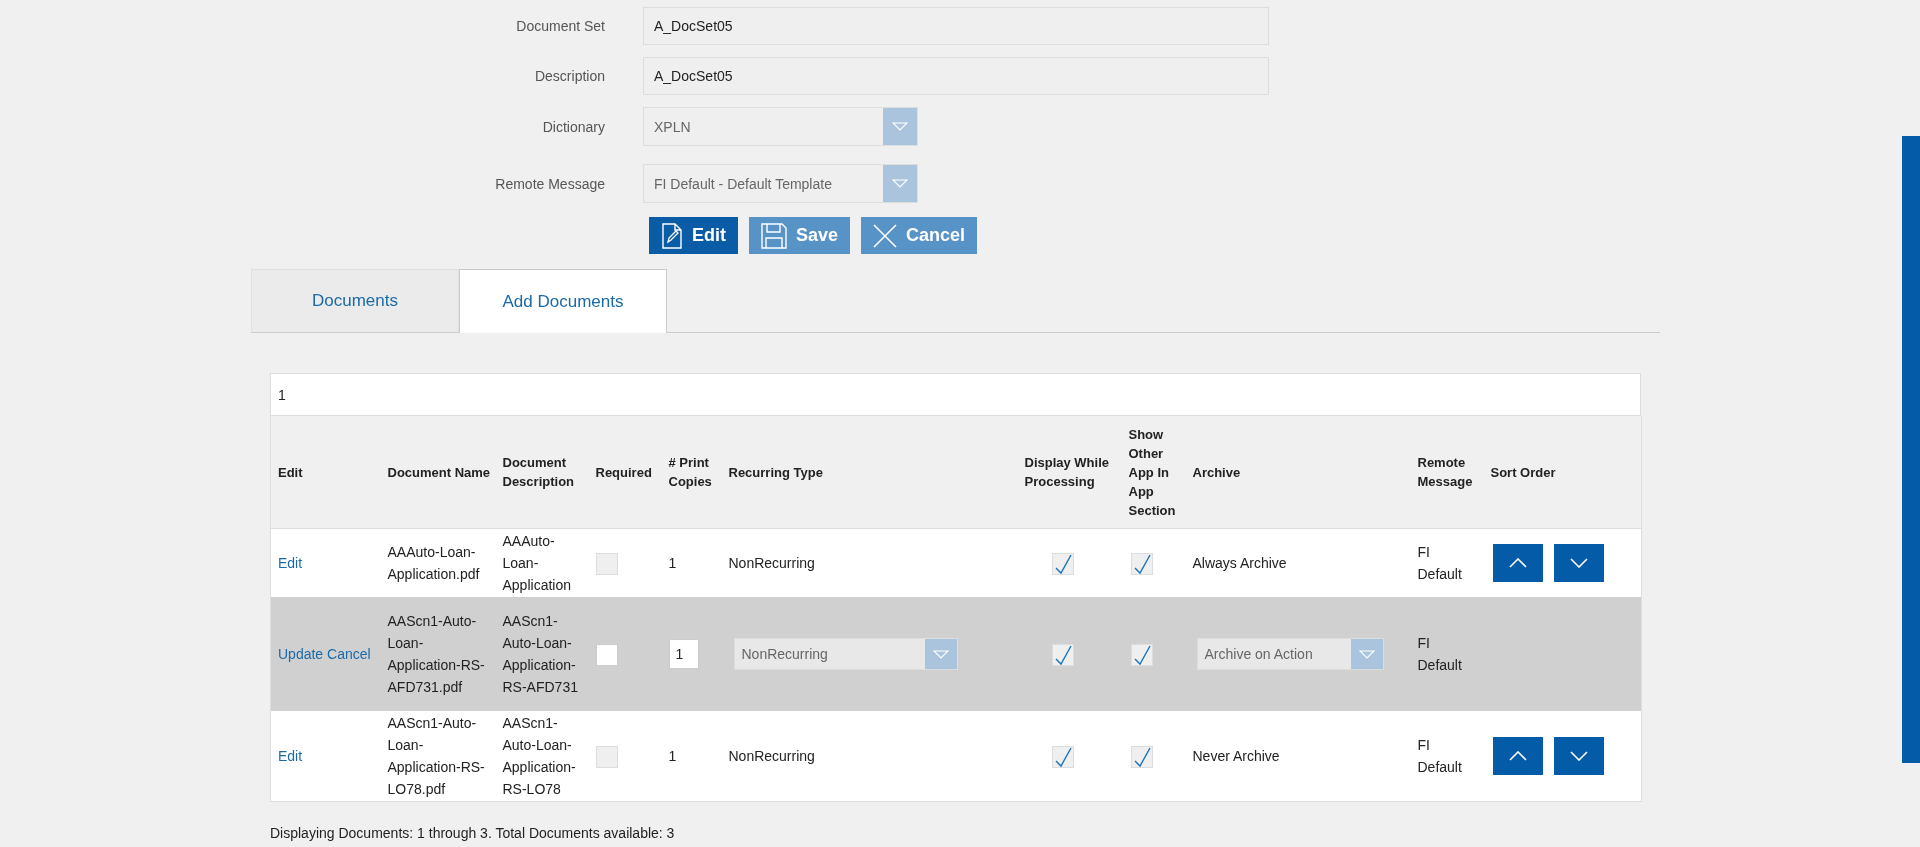 The image size is (1920, 847). What do you see at coordinates (1290, 654) in the screenshot?
I see `dropdown: Archive on Action` at bounding box center [1290, 654].